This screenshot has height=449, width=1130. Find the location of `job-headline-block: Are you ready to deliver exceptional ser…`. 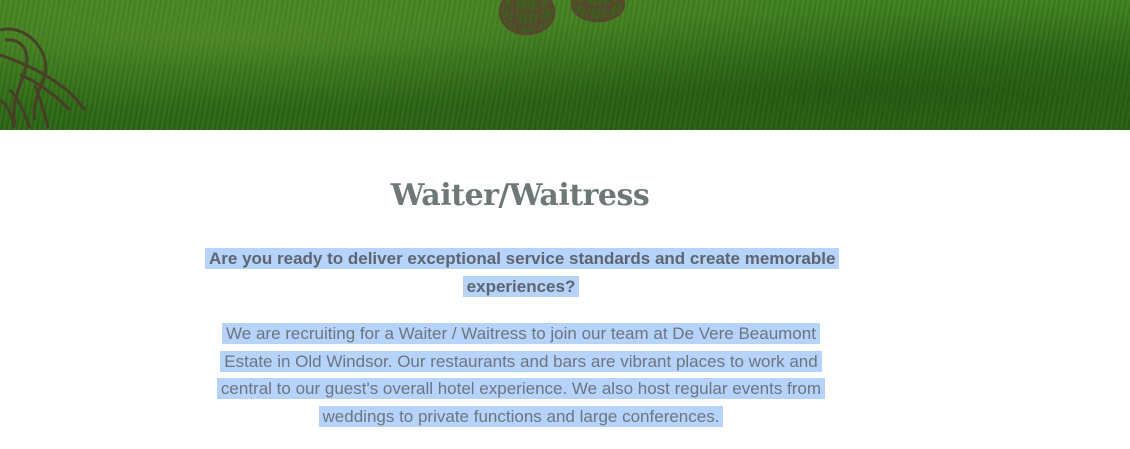

job-headline-block: Are you ready to deliver exceptional ser… is located at coordinates (522, 273).